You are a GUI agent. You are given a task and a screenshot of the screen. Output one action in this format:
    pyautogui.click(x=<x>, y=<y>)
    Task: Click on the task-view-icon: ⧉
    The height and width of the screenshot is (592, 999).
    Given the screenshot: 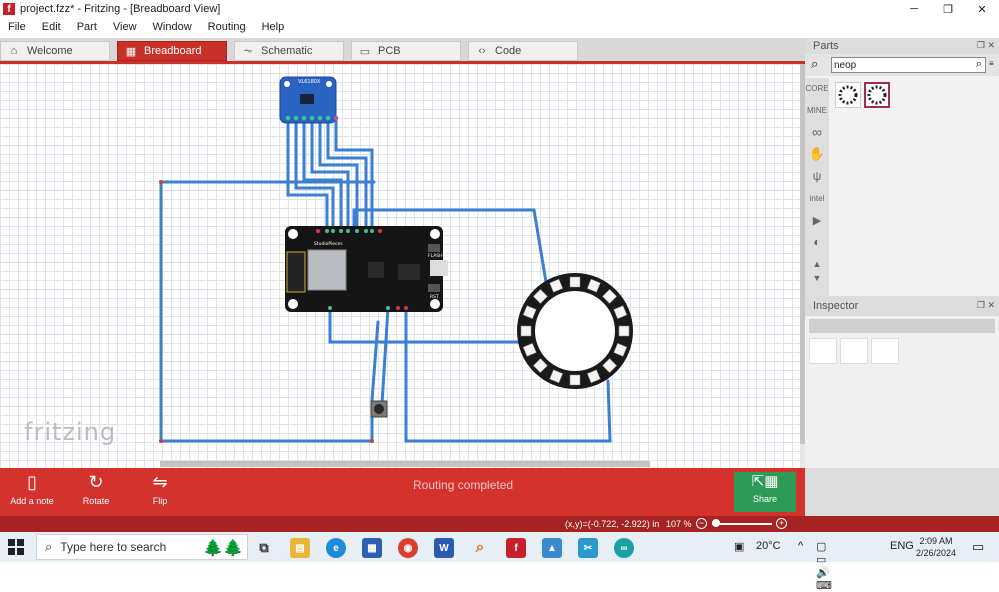 What is the action you would take?
    pyautogui.click(x=264, y=548)
    